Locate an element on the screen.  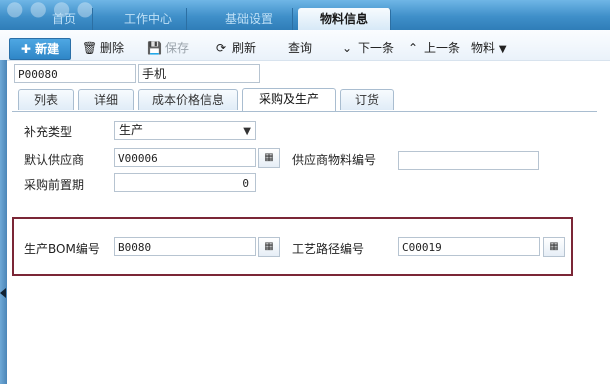
supplier-item-no-label: 供应商物料编号 is located at coordinates (334, 160).